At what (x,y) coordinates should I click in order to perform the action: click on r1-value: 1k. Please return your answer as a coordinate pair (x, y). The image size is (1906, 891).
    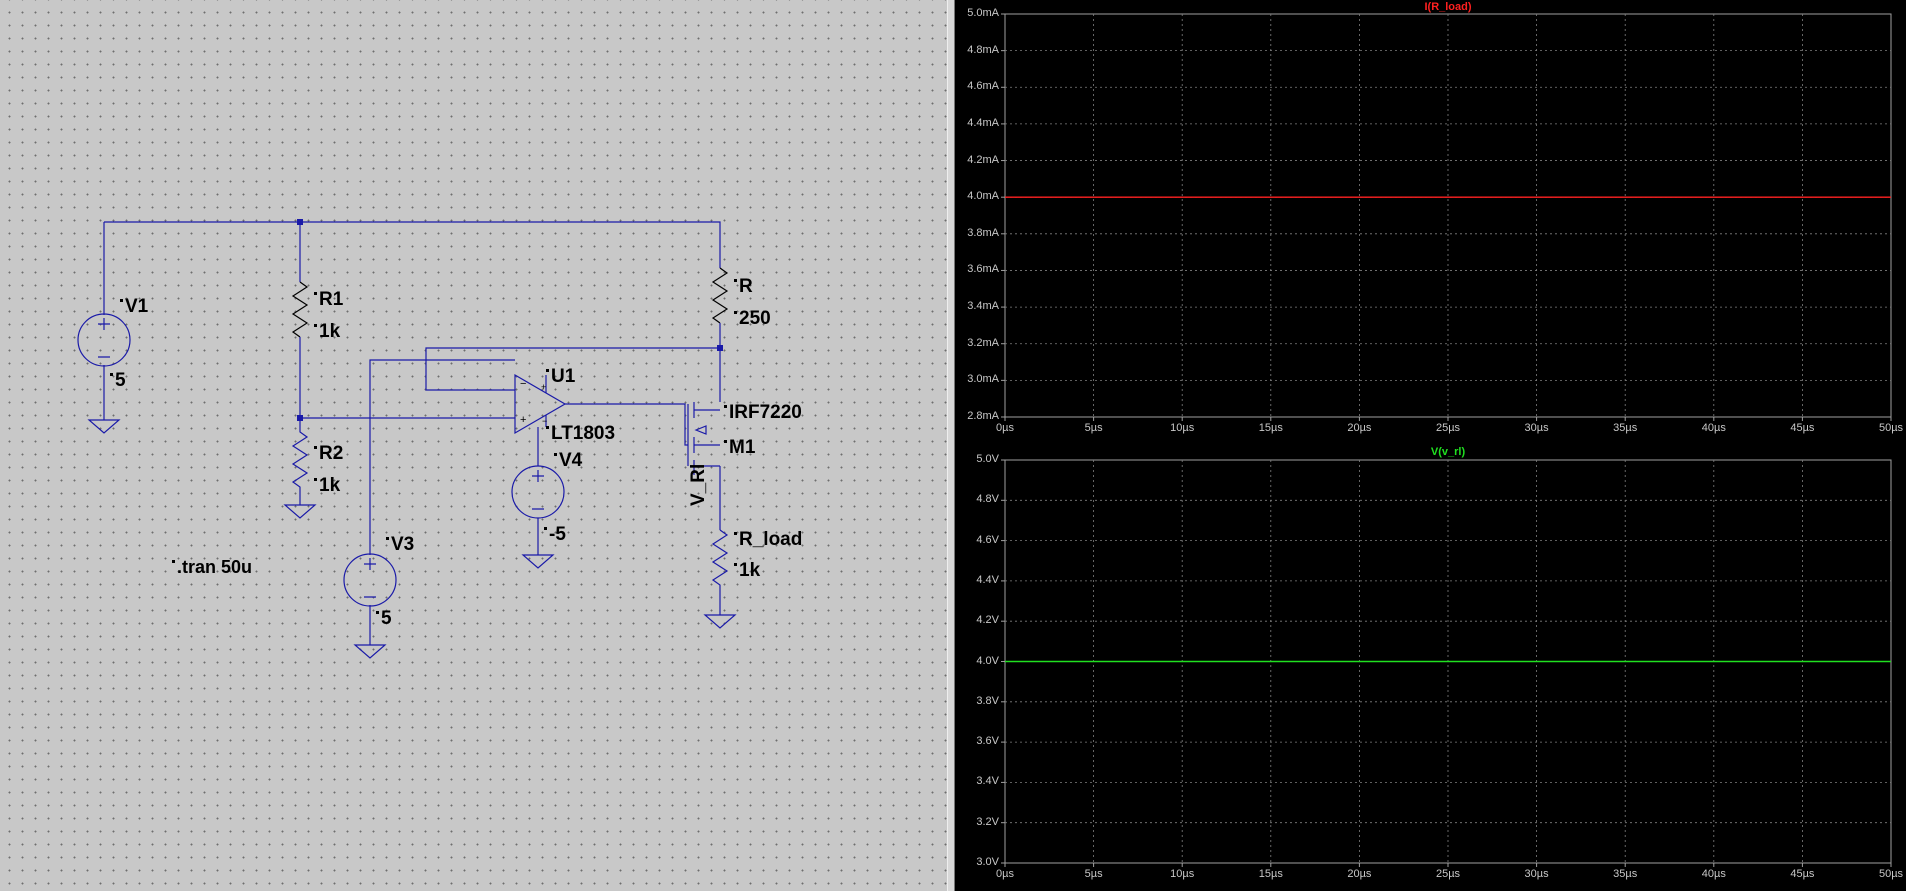
    Looking at the image, I should click on (327, 331).